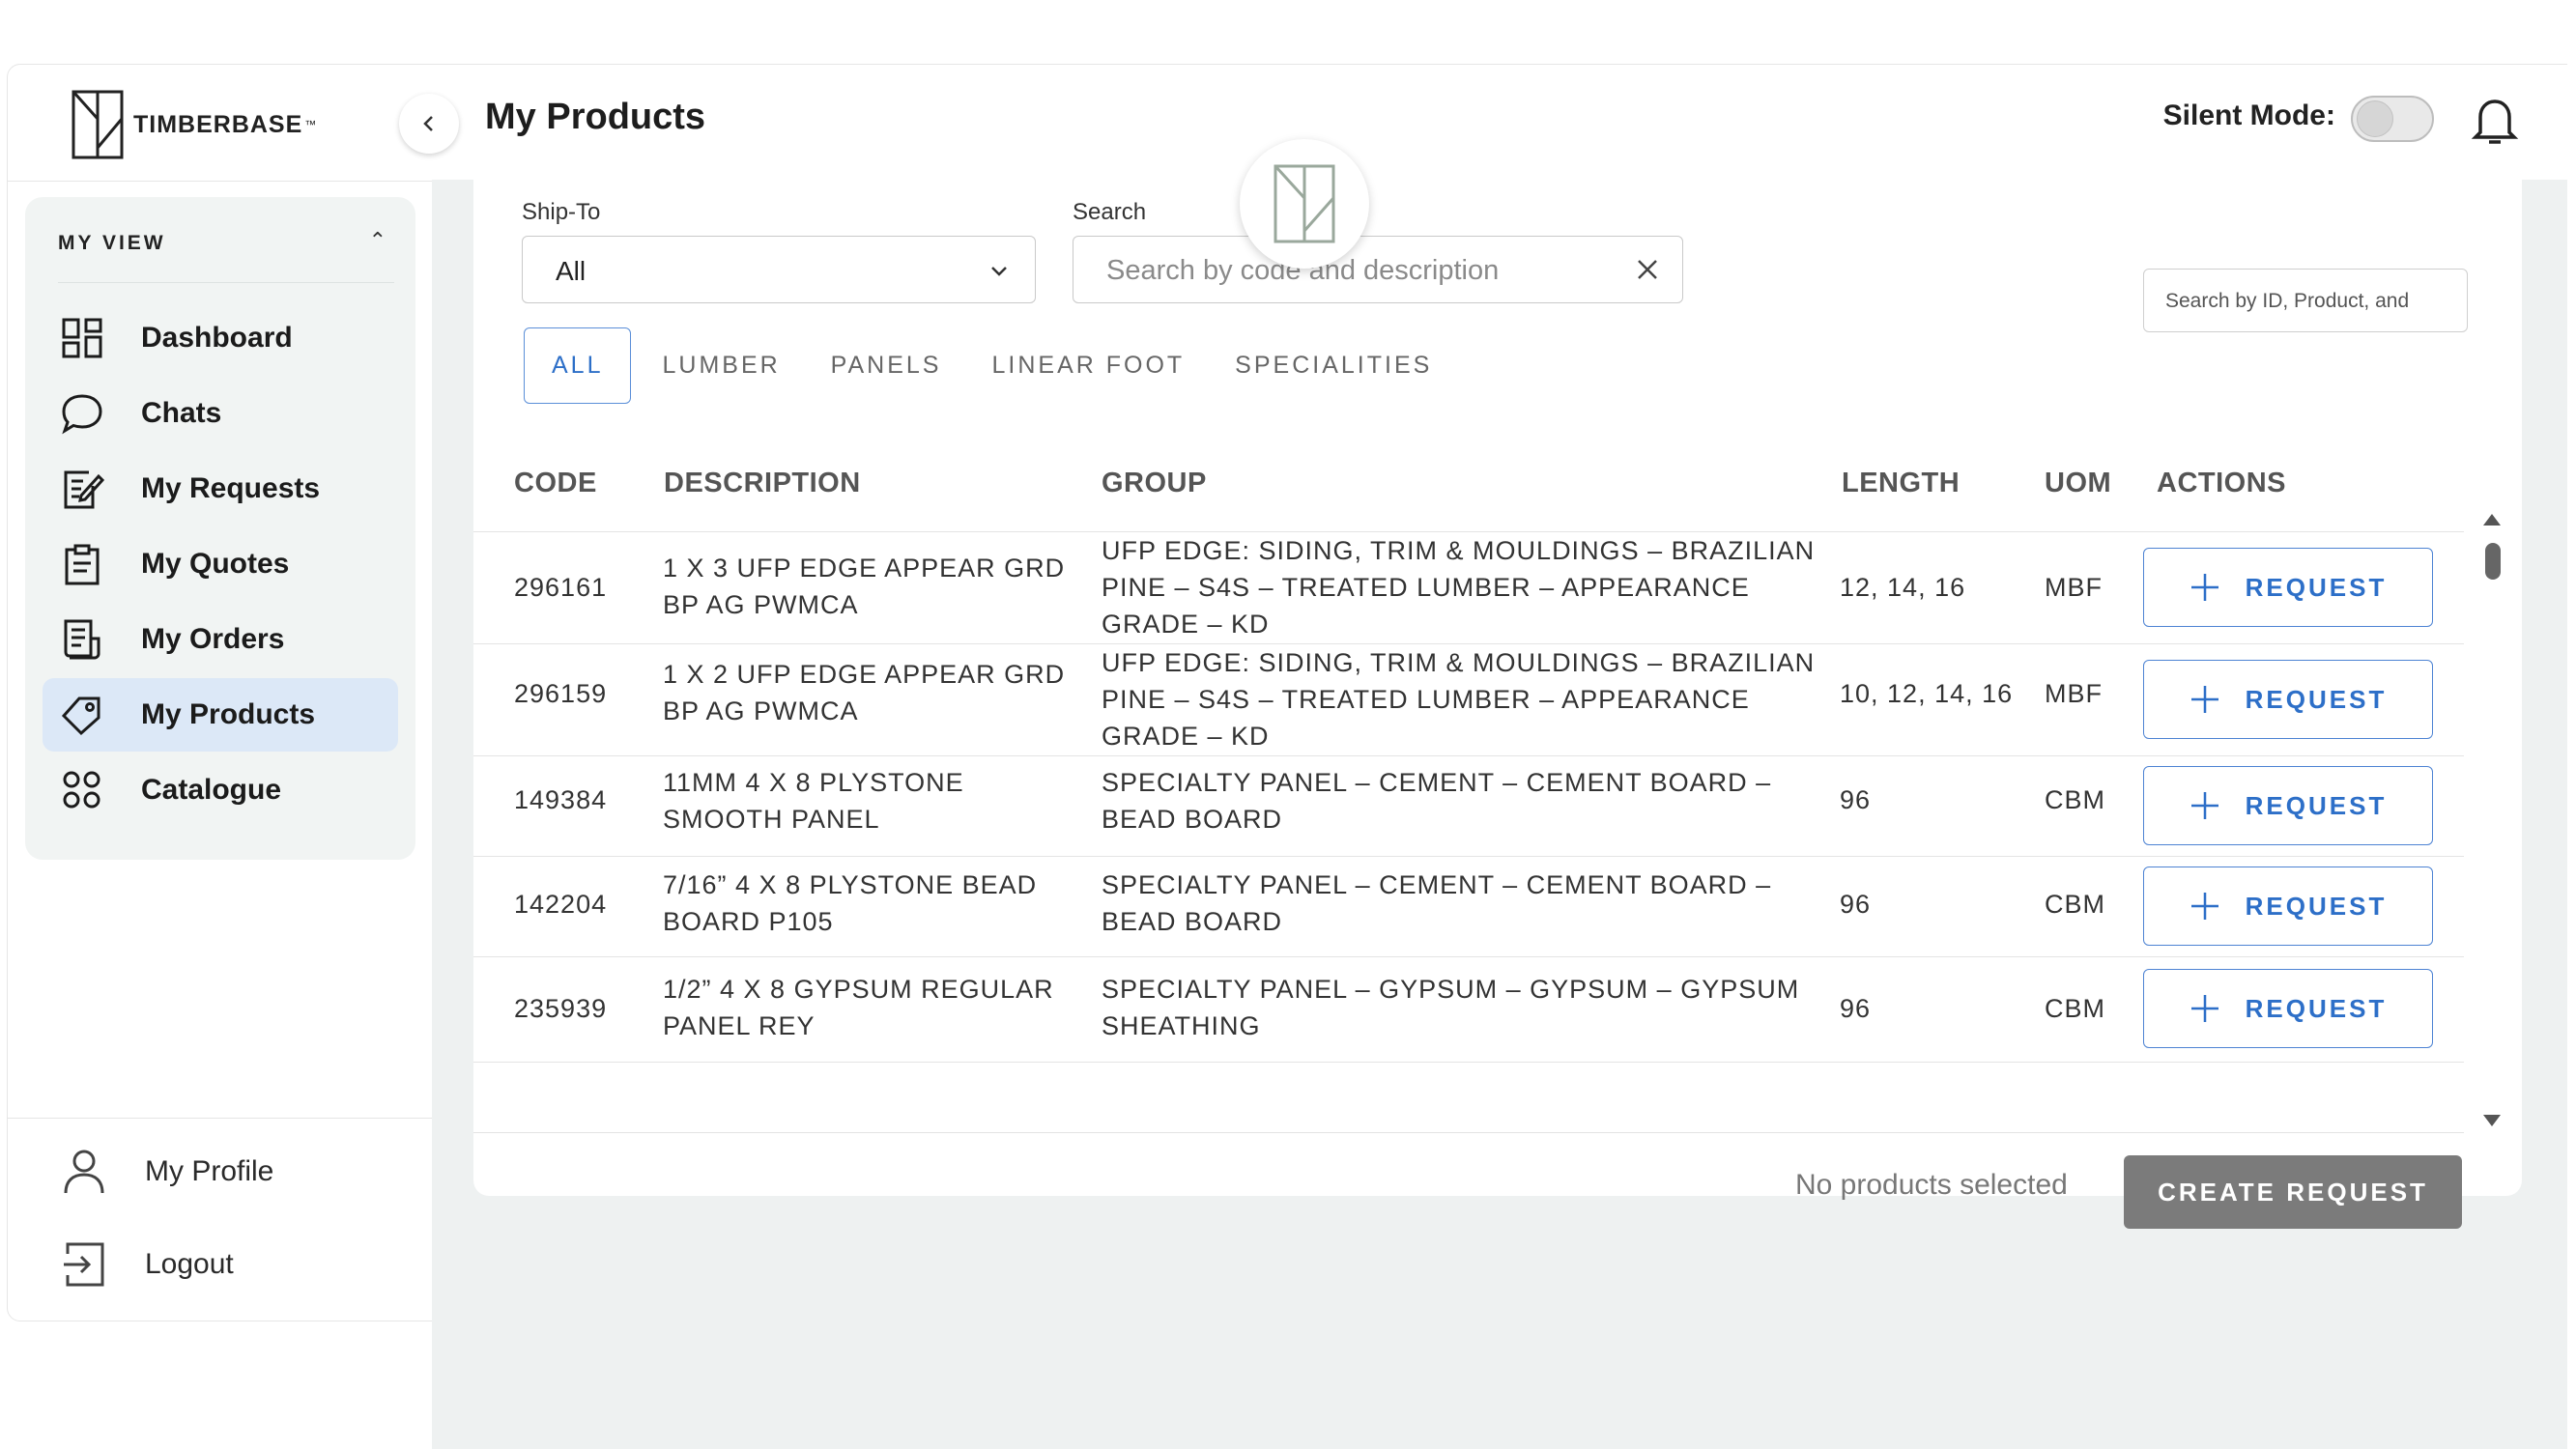 This screenshot has width=2576, height=1449. Describe the element at coordinates (190, 1264) in the screenshot. I see `logout-label: Logout` at that location.